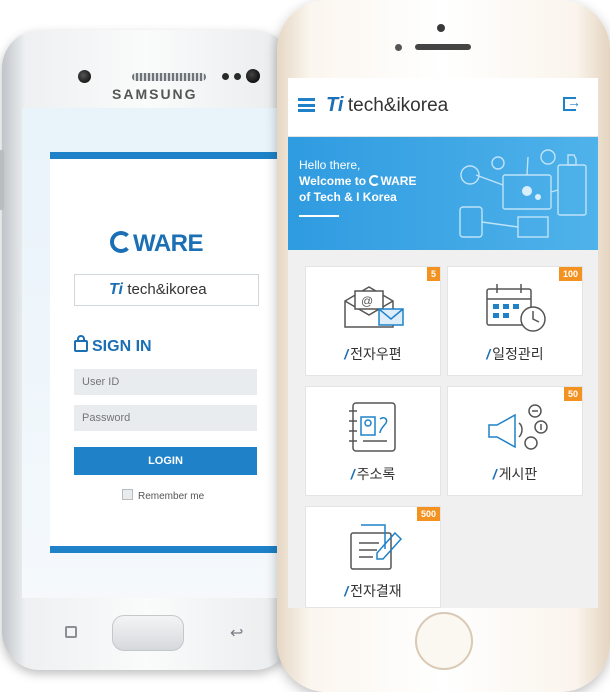  What do you see at coordinates (398, 105) in the screenshot?
I see `header-company-name: tech&ikorea` at bounding box center [398, 105].